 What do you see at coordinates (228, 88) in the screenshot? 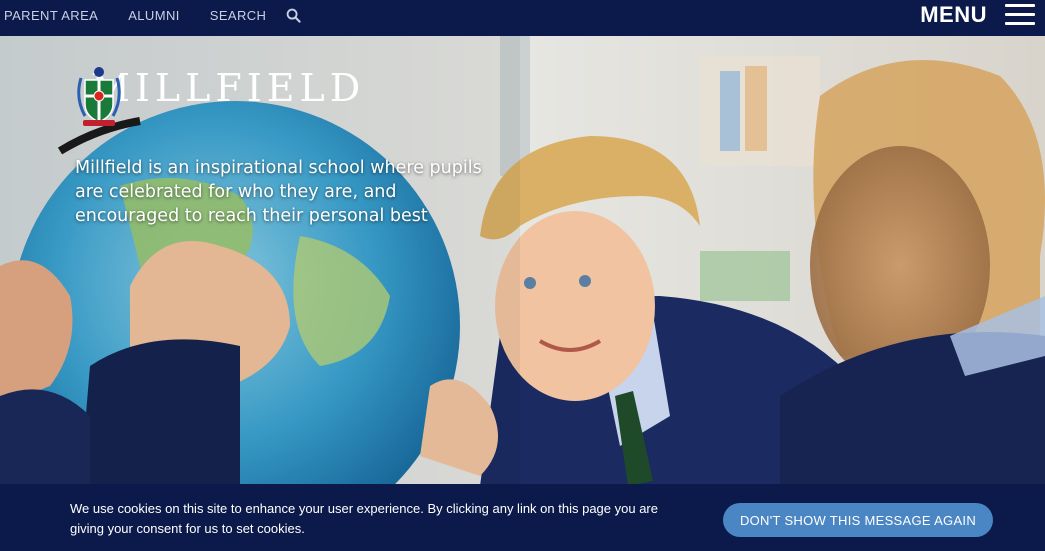
I see `brand-name: MILLFIELD` at bounding box center [228, 88].